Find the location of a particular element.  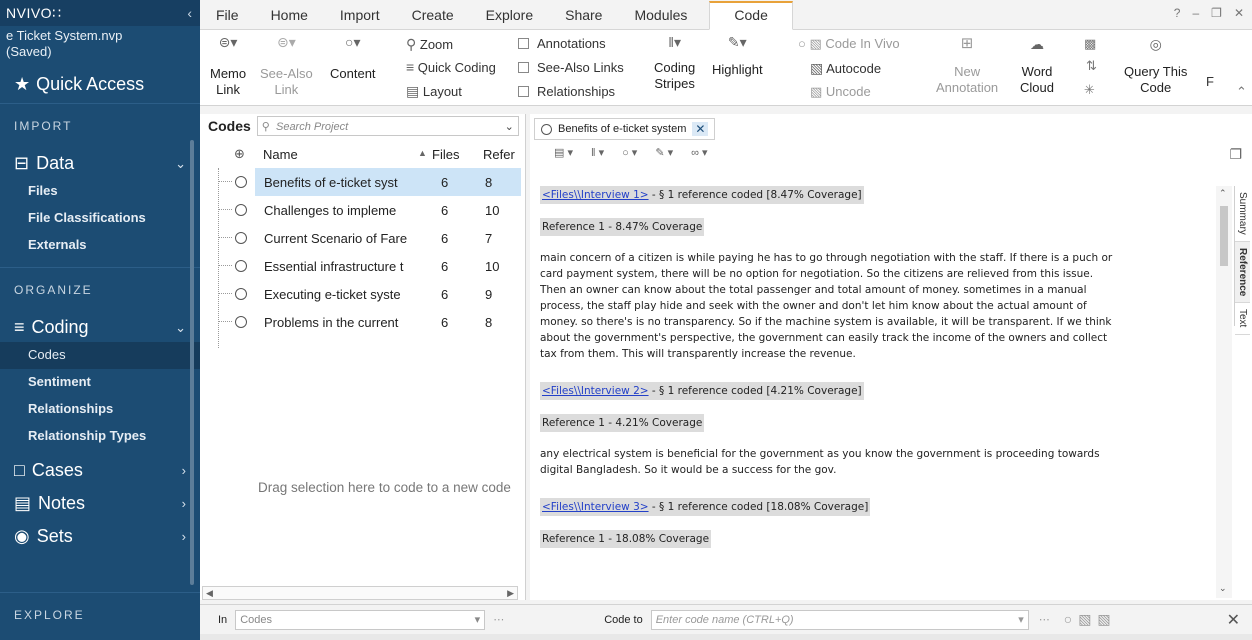

tree-map-icon: ⇅ is located at coordinates (1091, 66).